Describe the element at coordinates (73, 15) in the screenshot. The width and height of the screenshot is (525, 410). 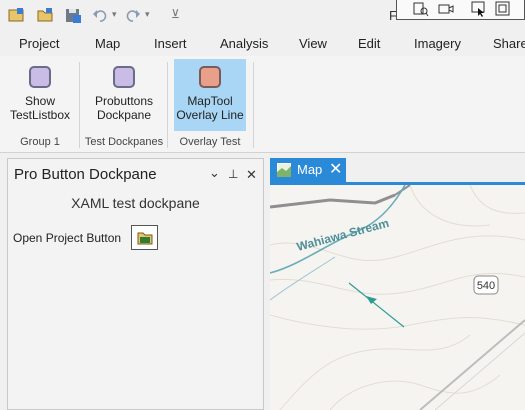
I see `save-project-icon` at that location.